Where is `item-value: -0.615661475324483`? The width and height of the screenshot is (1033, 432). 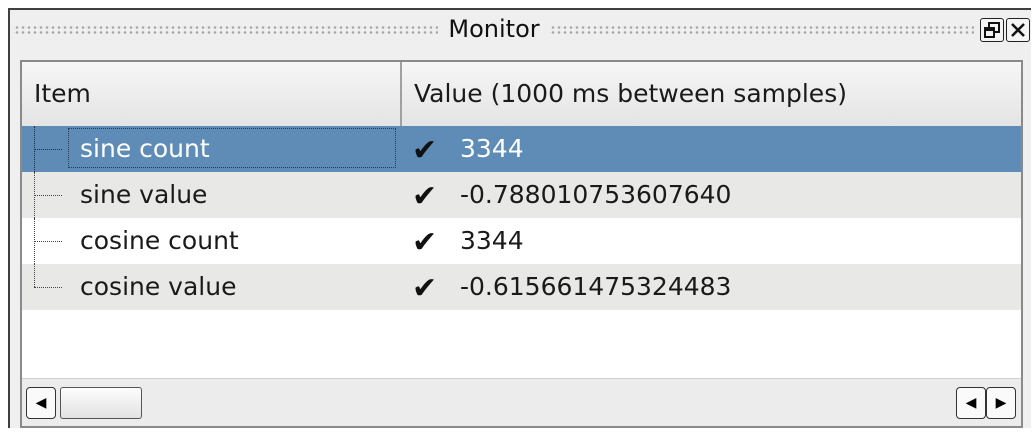 item-value: -0.615661475324483 is located at coordinates (596, 286).